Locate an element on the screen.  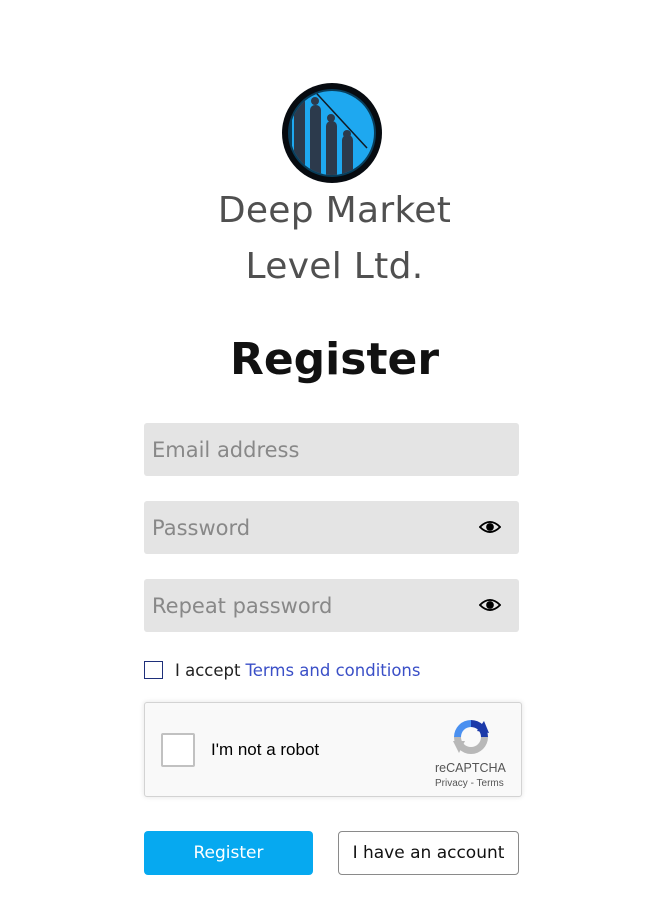
repeat-password-field-container is located at coordinates (331, 605).